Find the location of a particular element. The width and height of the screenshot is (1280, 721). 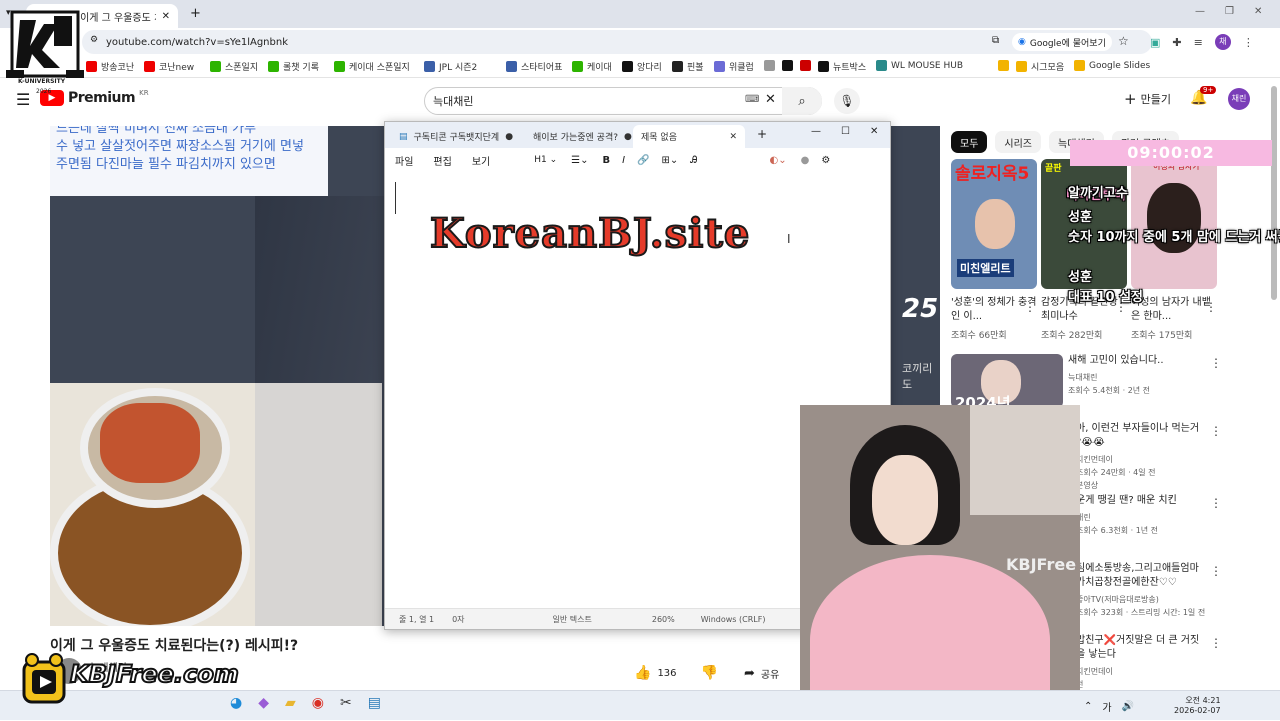

bookmark-label: 케이대 스폰일지 is located at coordinates (379, 68).